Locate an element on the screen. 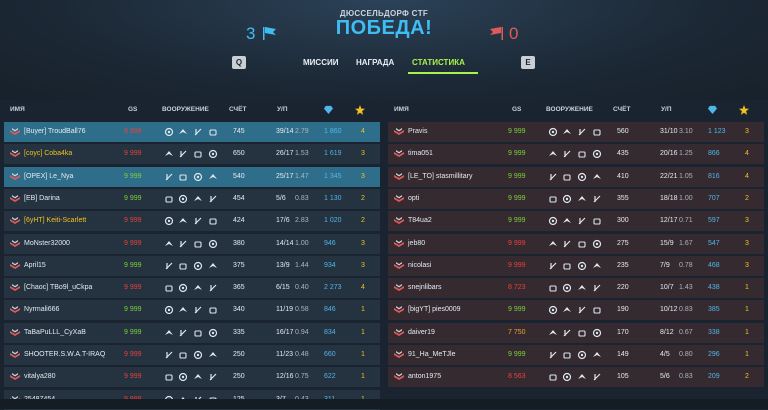  col-gs: GS is located at coordinates (517, 109).